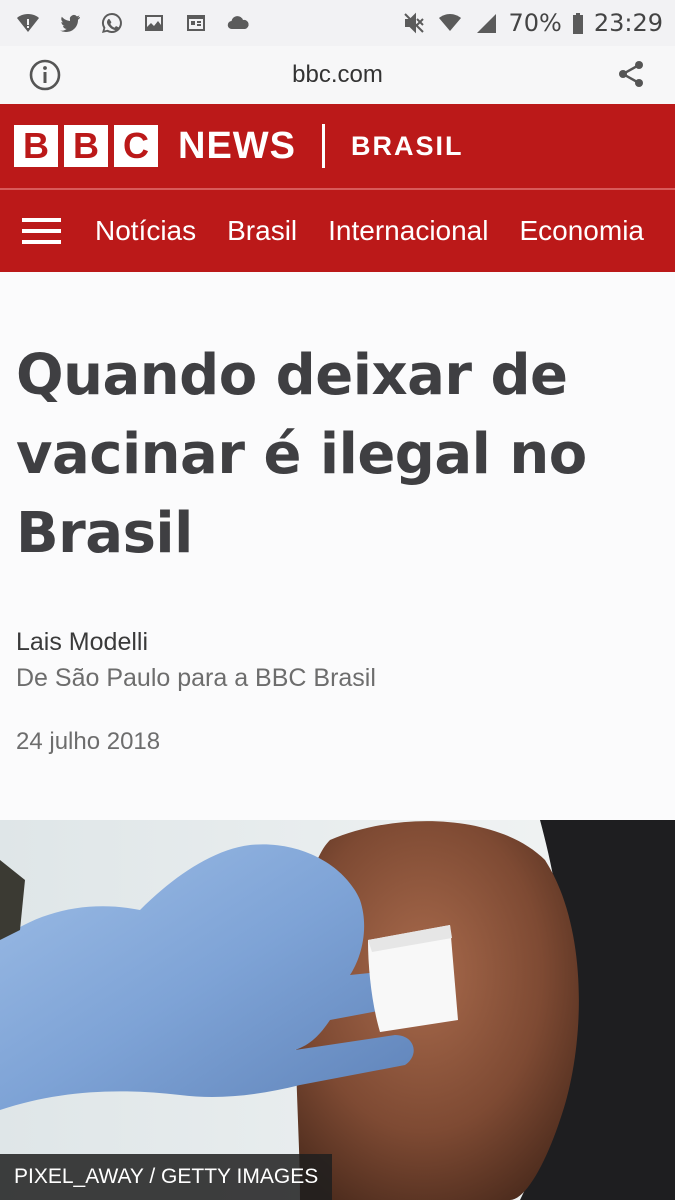 The image size is (675, 1200). What do you see at coordinates (112, 23) in the screenshot?
I see `whatsapp-icon` at bounding box center [112, 23].